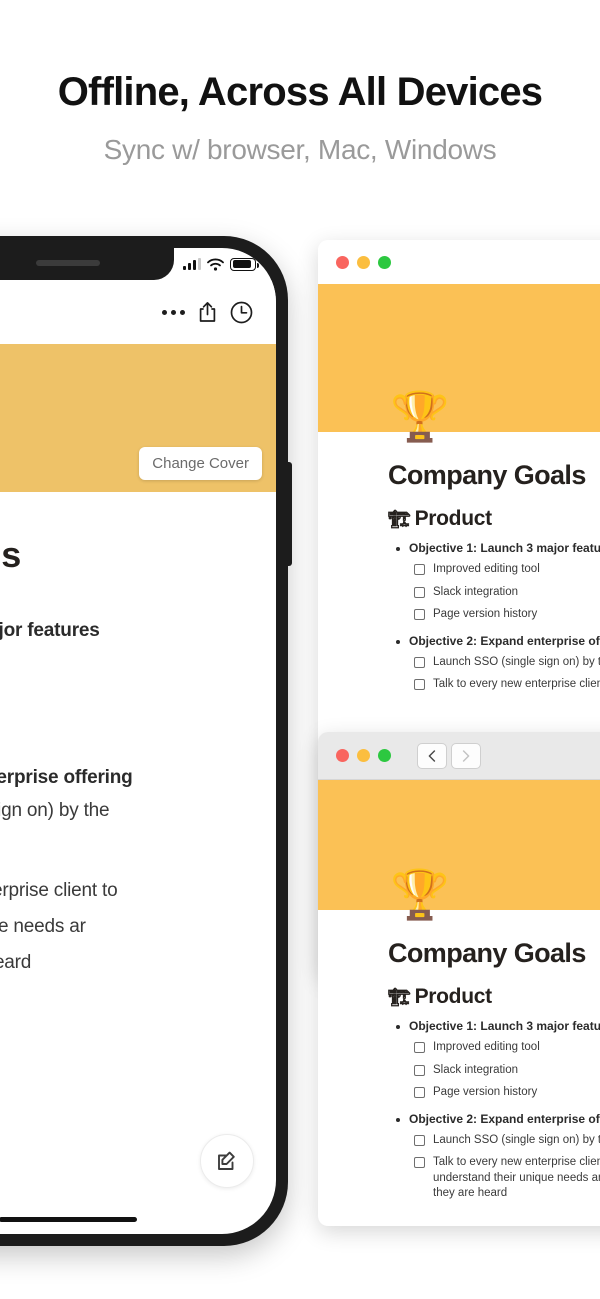 The height and width of the screenshot is (1299, 600). I want to click on ellipsis-icon, so click(173, 312).